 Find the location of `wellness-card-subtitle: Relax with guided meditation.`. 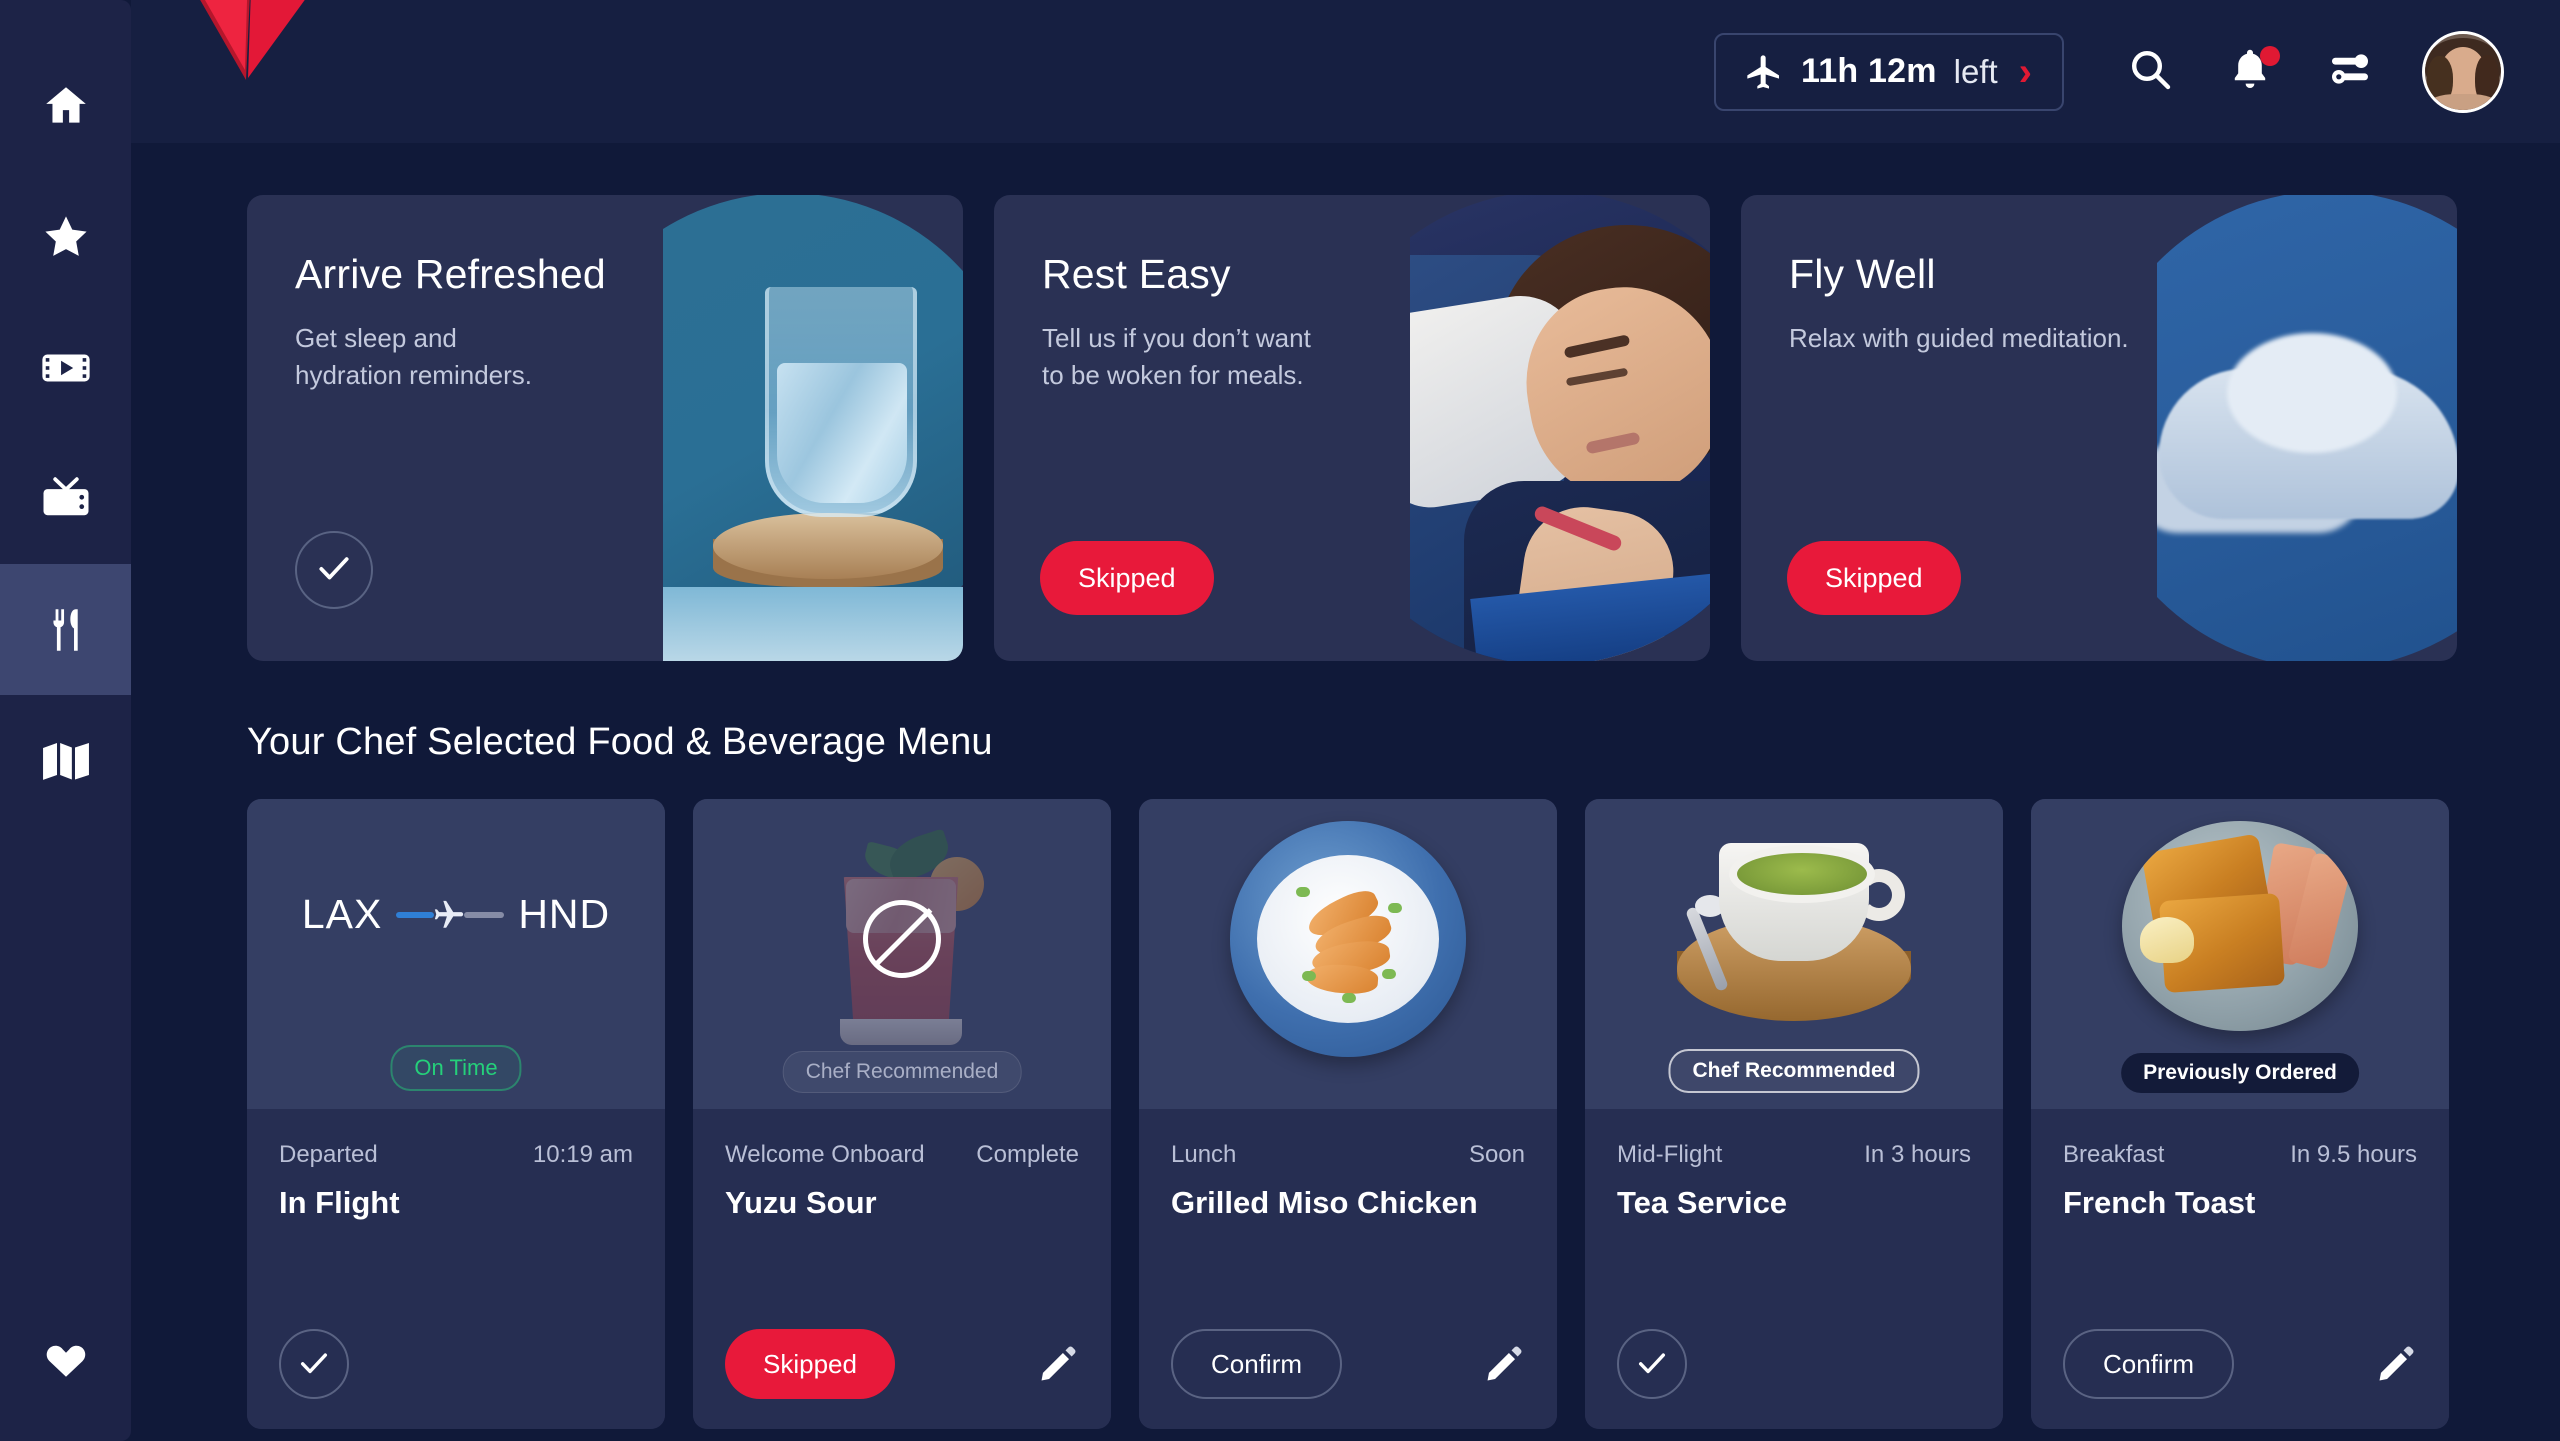

wellness-card-subtitle: Relax with guided meditation. is located at coordinates (1959, 338).